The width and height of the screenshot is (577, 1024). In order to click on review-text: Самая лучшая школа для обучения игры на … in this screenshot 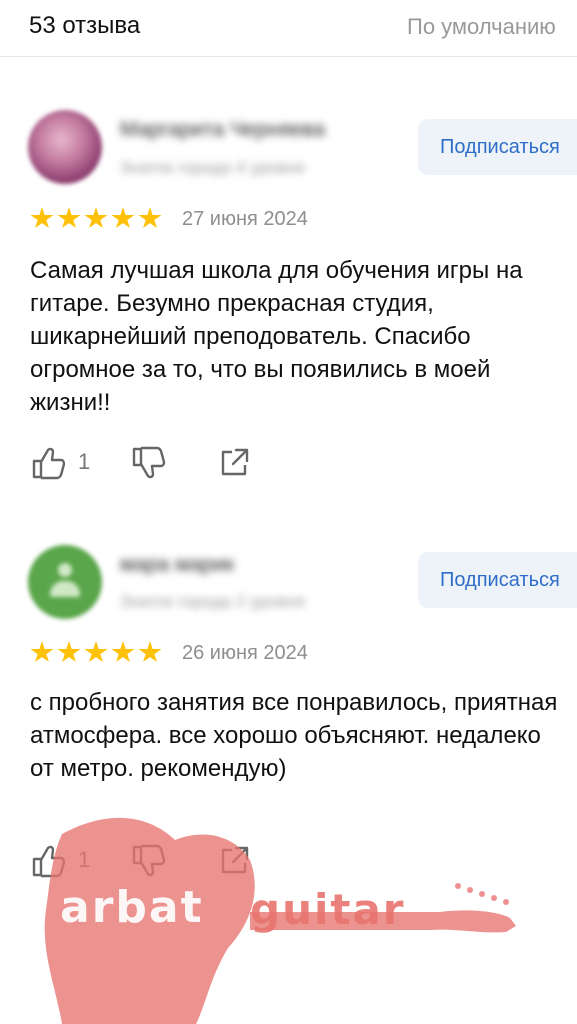, I will do `click(276, 336)`.